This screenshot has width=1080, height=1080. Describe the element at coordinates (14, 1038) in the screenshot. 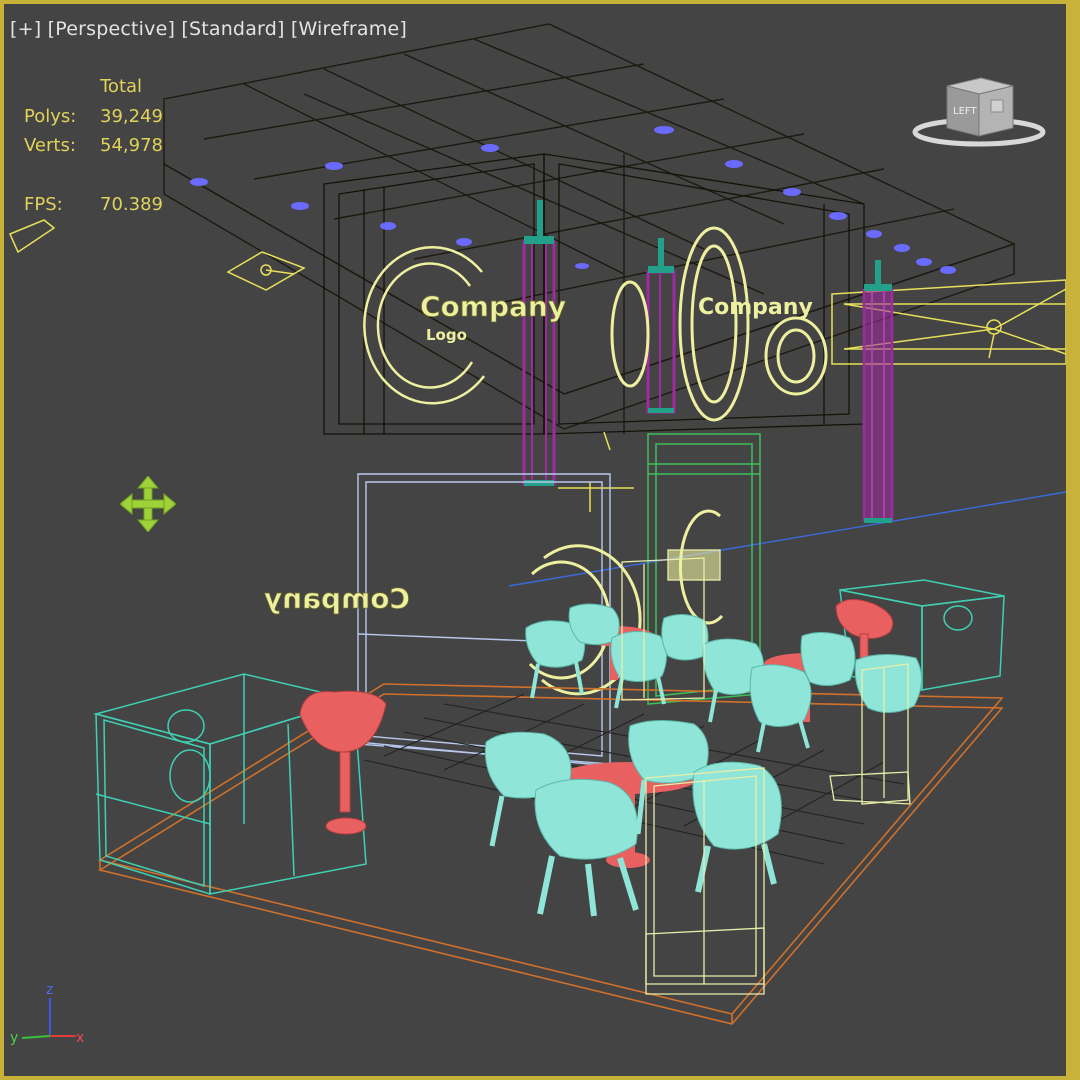

I see `y-axis-label: y` at that location.